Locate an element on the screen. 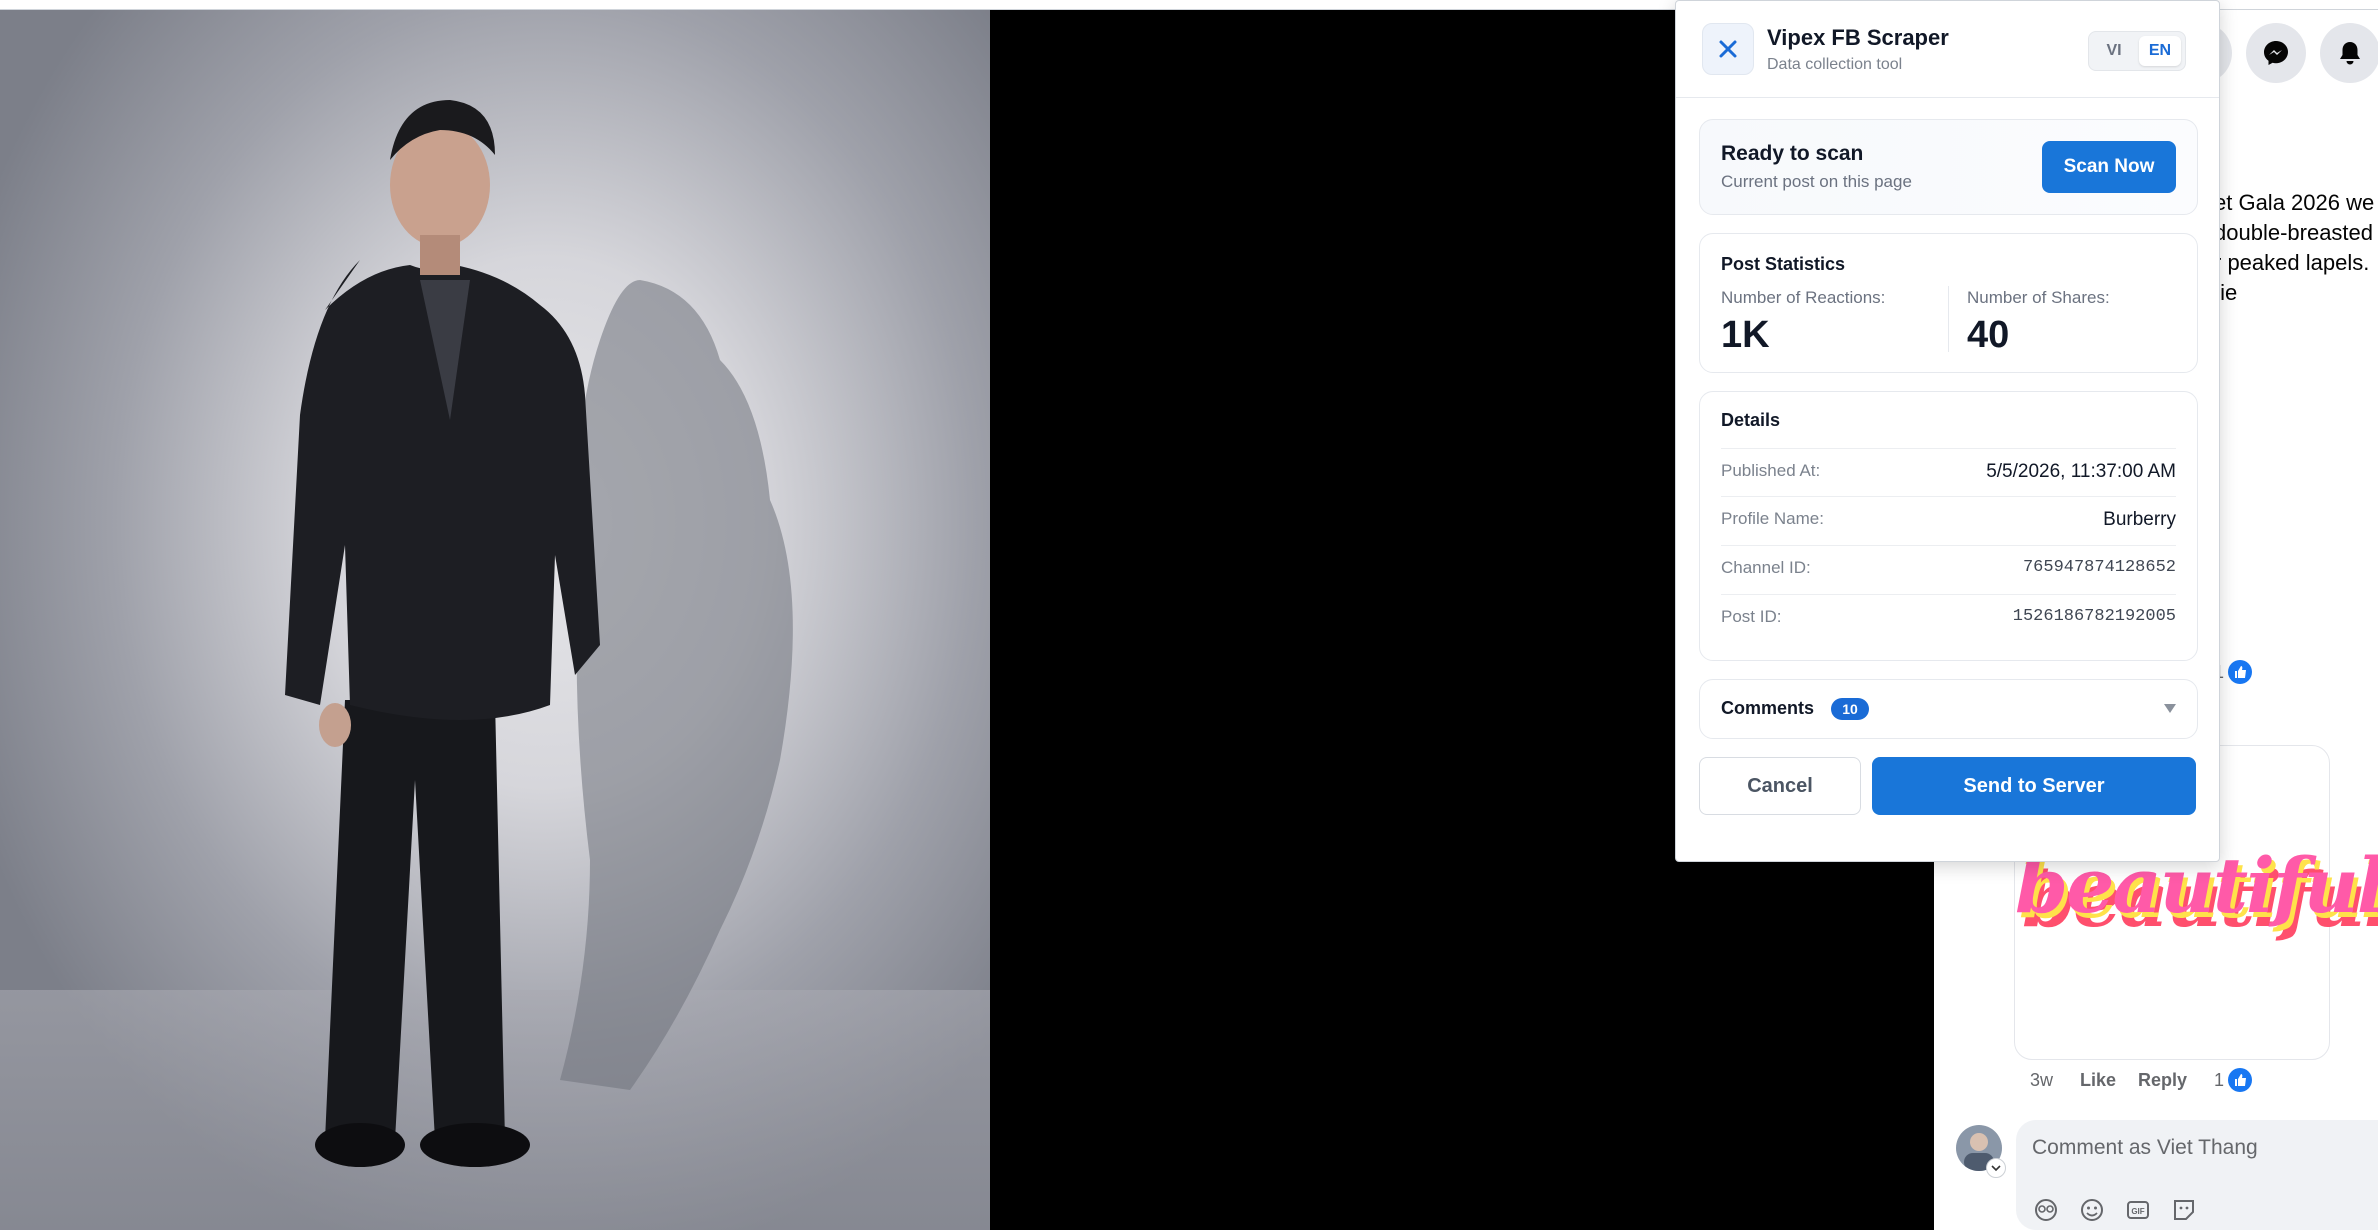  popup-title: Vipex FB Scraper is located at coordinates (1858, 37).